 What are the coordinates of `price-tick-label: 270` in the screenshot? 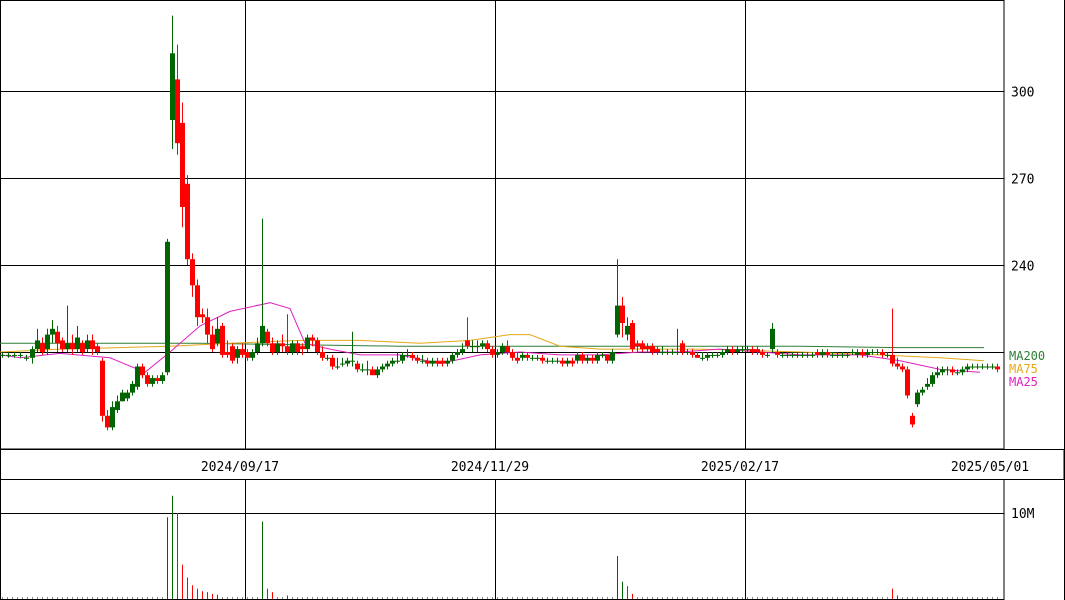 It's located at (1022, 180).